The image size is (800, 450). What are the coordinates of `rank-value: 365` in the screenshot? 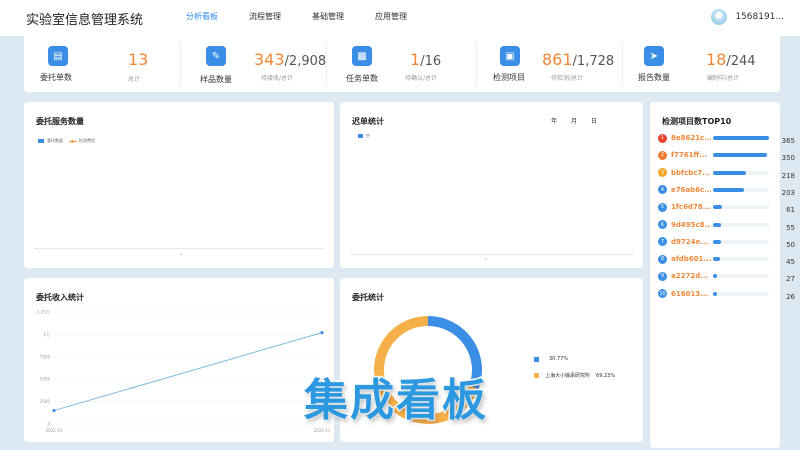 It's located at (788, 141).